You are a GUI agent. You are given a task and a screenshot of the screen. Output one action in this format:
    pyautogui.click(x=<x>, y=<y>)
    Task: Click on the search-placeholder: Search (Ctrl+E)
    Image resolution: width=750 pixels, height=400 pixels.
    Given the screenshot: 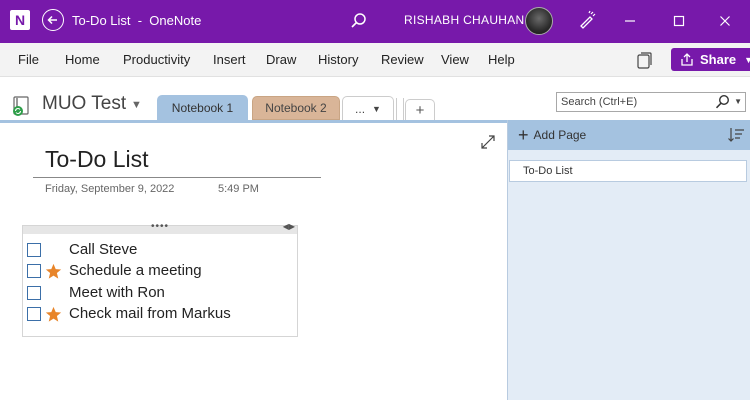 What is the action you would take?
    pyautogui.click(x=599, y=102)
    